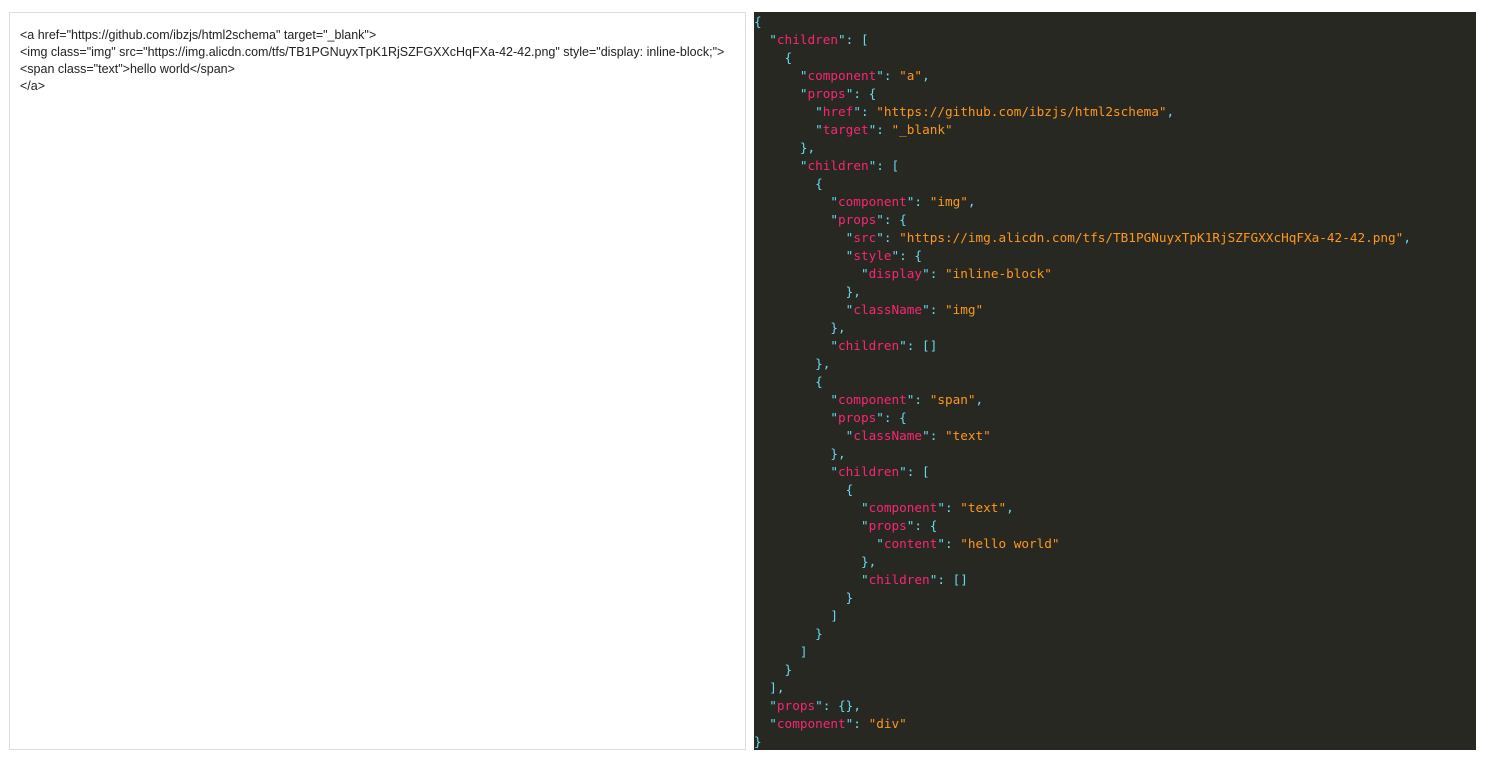 This screenshot has height=761, width=1488. Describe the element at coordinates (1115, 688) in the screenshot. I see `json-line: ],` at that location.